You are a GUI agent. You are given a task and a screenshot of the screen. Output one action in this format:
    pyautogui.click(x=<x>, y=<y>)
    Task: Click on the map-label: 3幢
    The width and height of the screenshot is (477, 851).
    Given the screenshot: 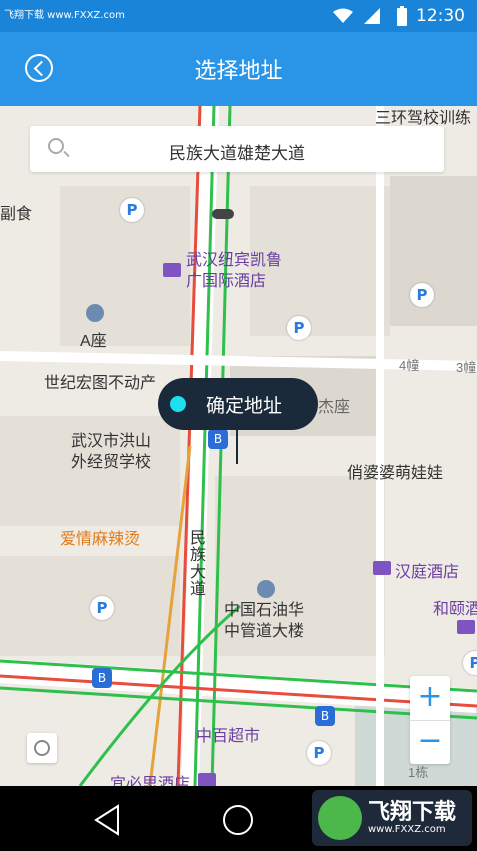 What is the action you would take?
    pyautogui.click(x=466, y=367)
    